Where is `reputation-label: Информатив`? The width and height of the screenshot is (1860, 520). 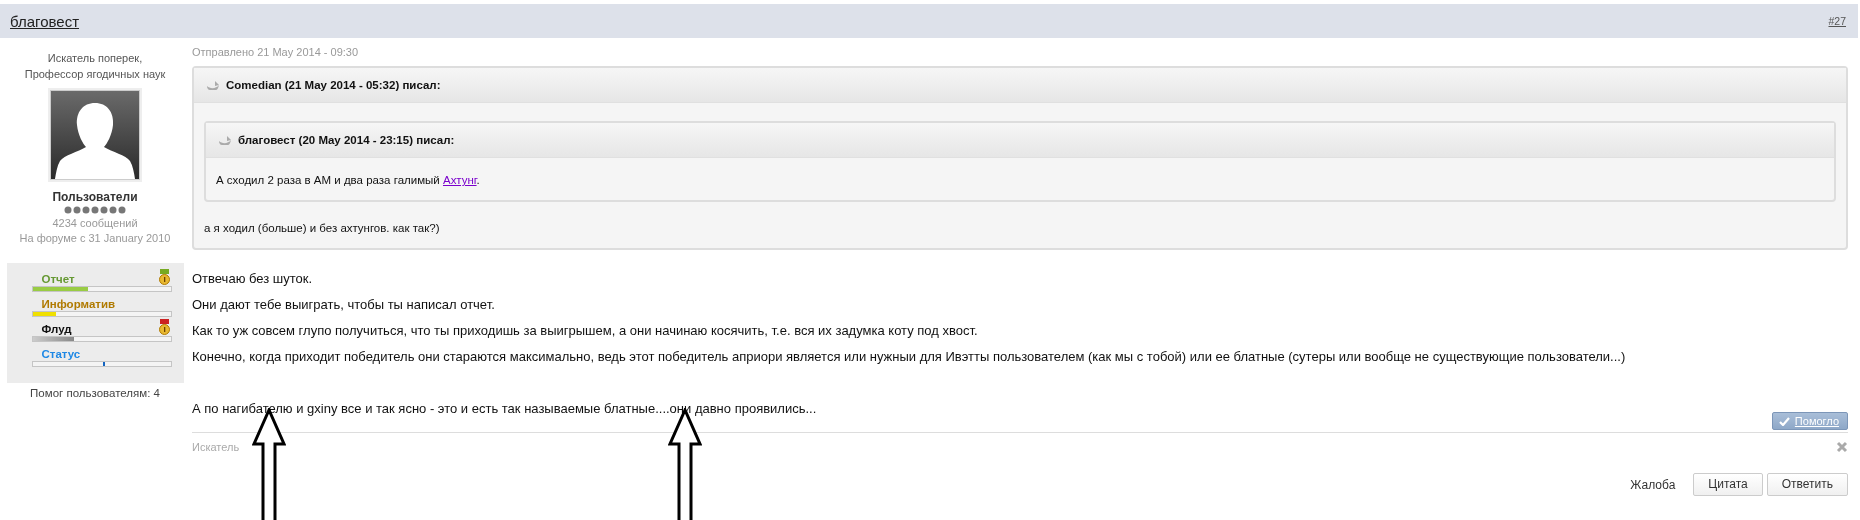
reputation-label: Информатив is located at coordinates (78, 304).